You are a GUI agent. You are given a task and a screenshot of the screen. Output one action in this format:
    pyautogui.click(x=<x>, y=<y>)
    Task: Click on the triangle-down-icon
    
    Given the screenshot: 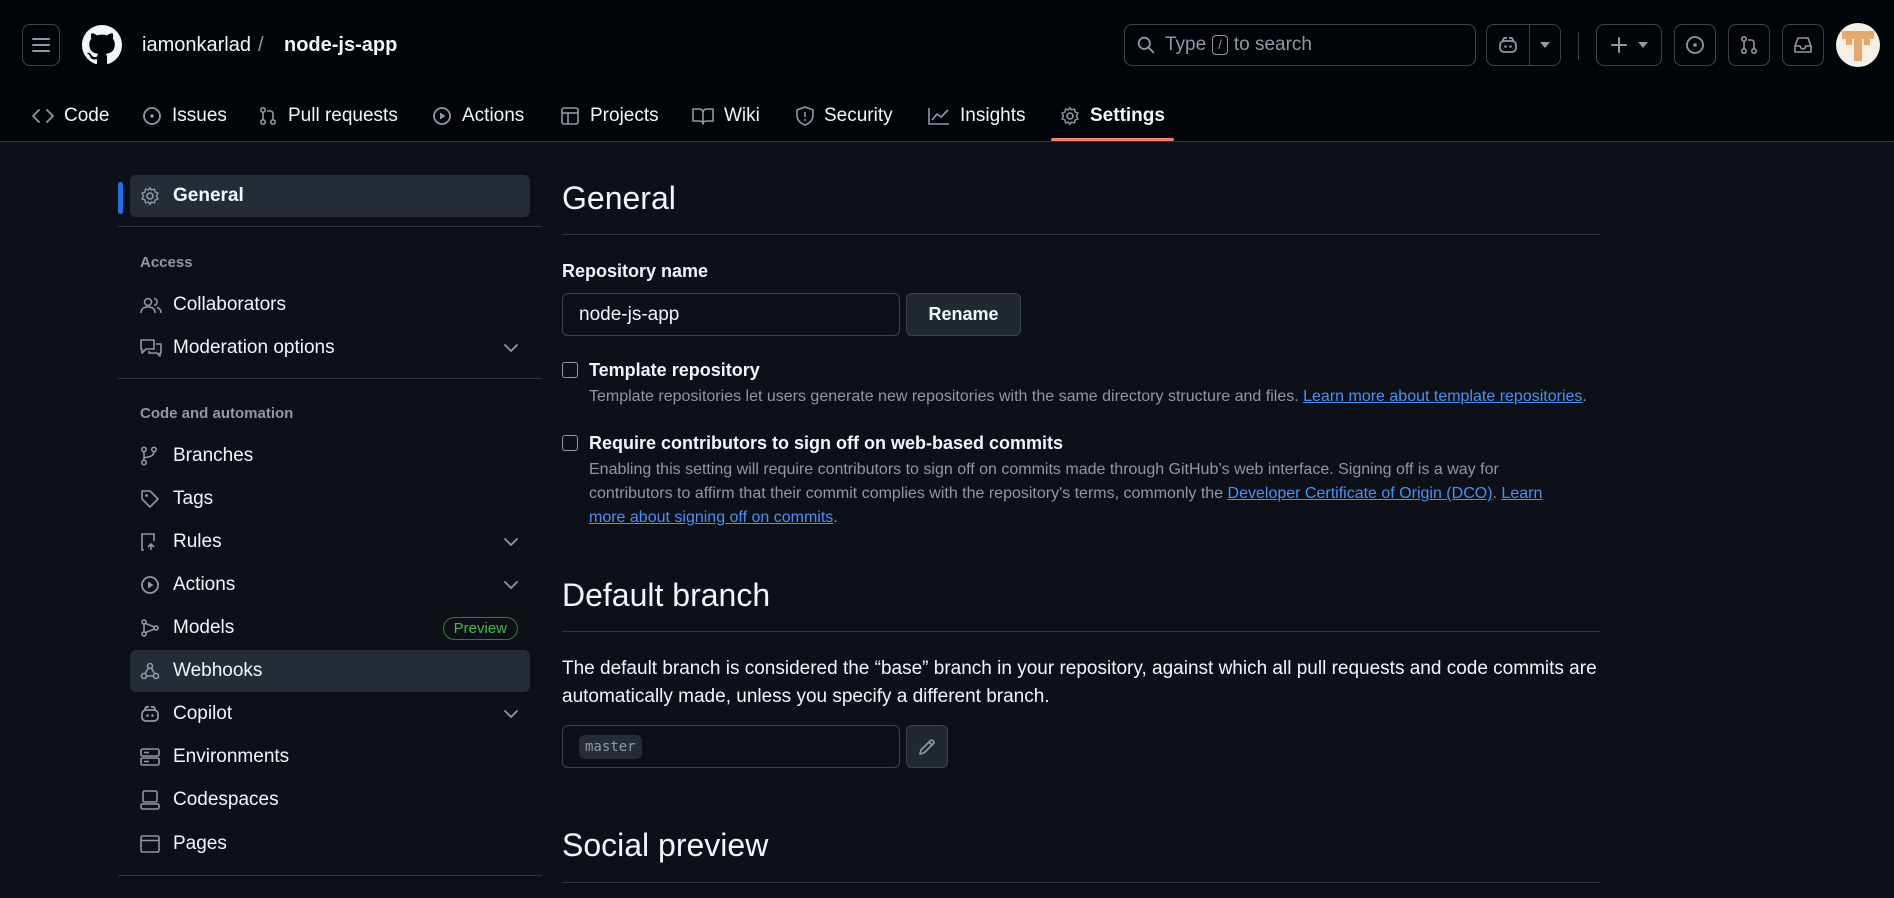 What is the action you would take?
    pyautogui.click(x=1643, y=45)
    